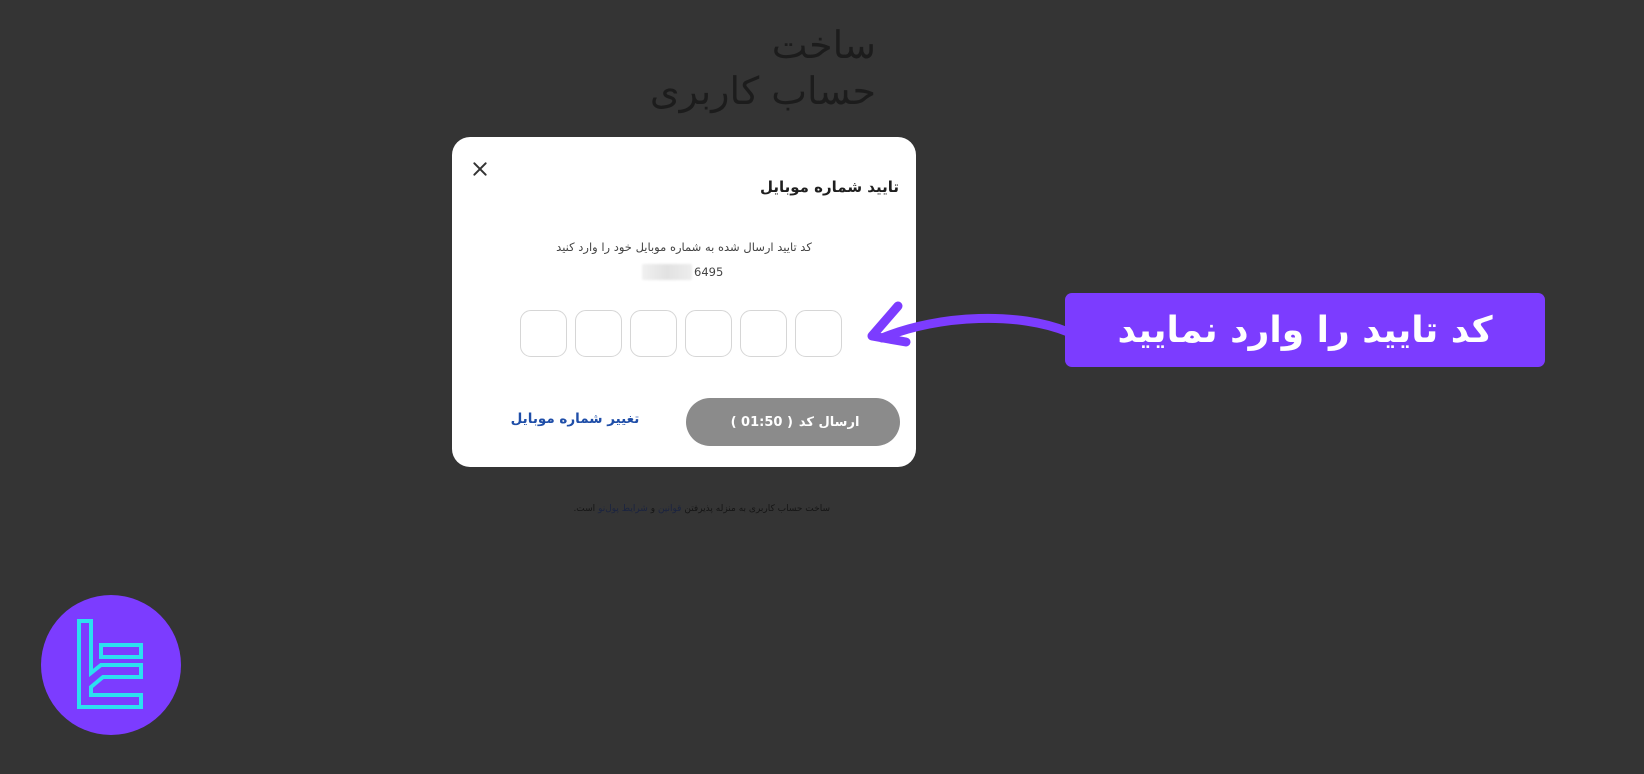 This screenshot has height=774, width=1644. What do you see at coordinates (575, 419) in the screenshot?
I see `change-mobile-link: تغییر شماره موبایل` at bounding box center [575, 419].